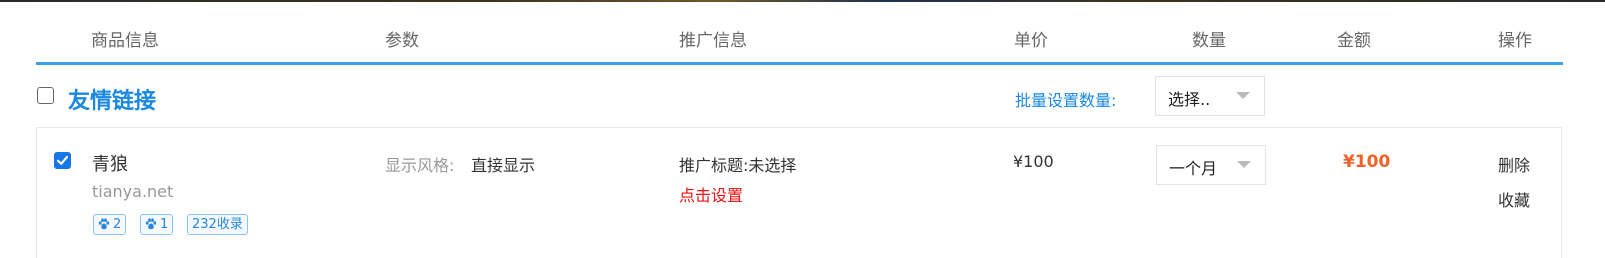 Image resolution: width=1605 pixels, height=258 pixels. I want to click on item-checkbox, so click(62, 160).